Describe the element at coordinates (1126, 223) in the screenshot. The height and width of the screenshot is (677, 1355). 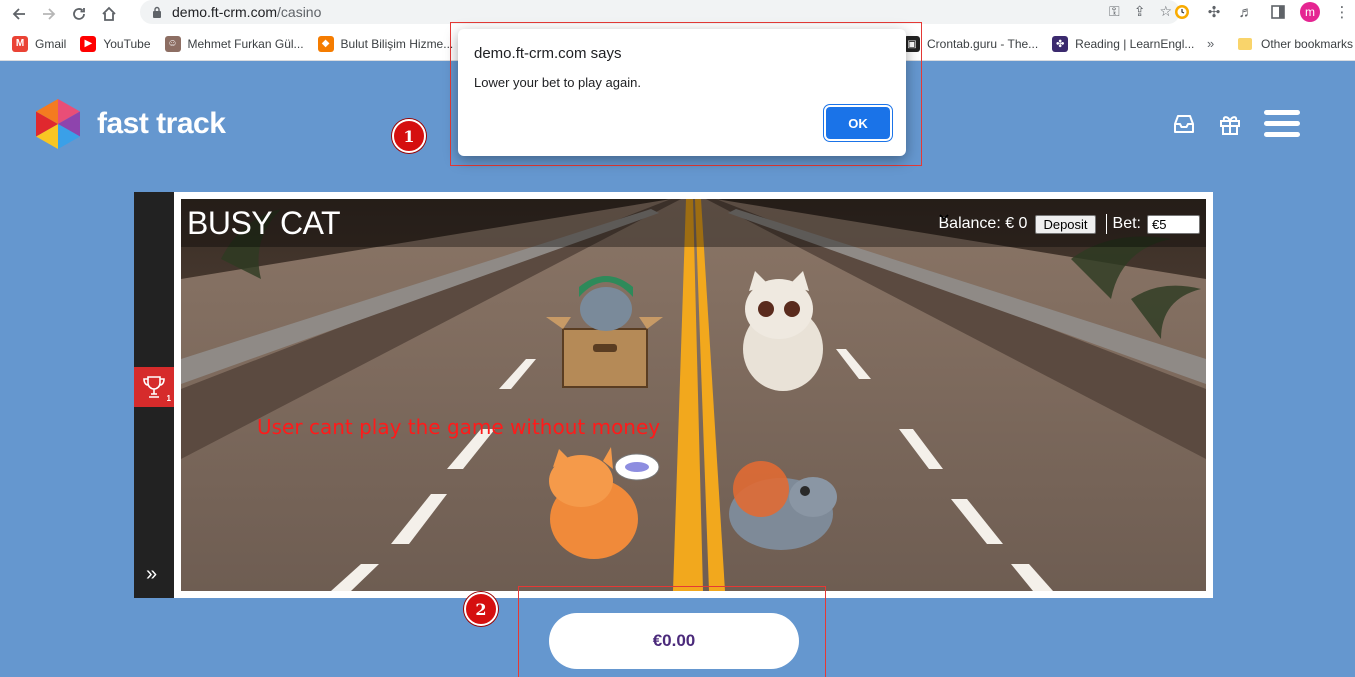
I see `bet-label: Bet:` at that location.